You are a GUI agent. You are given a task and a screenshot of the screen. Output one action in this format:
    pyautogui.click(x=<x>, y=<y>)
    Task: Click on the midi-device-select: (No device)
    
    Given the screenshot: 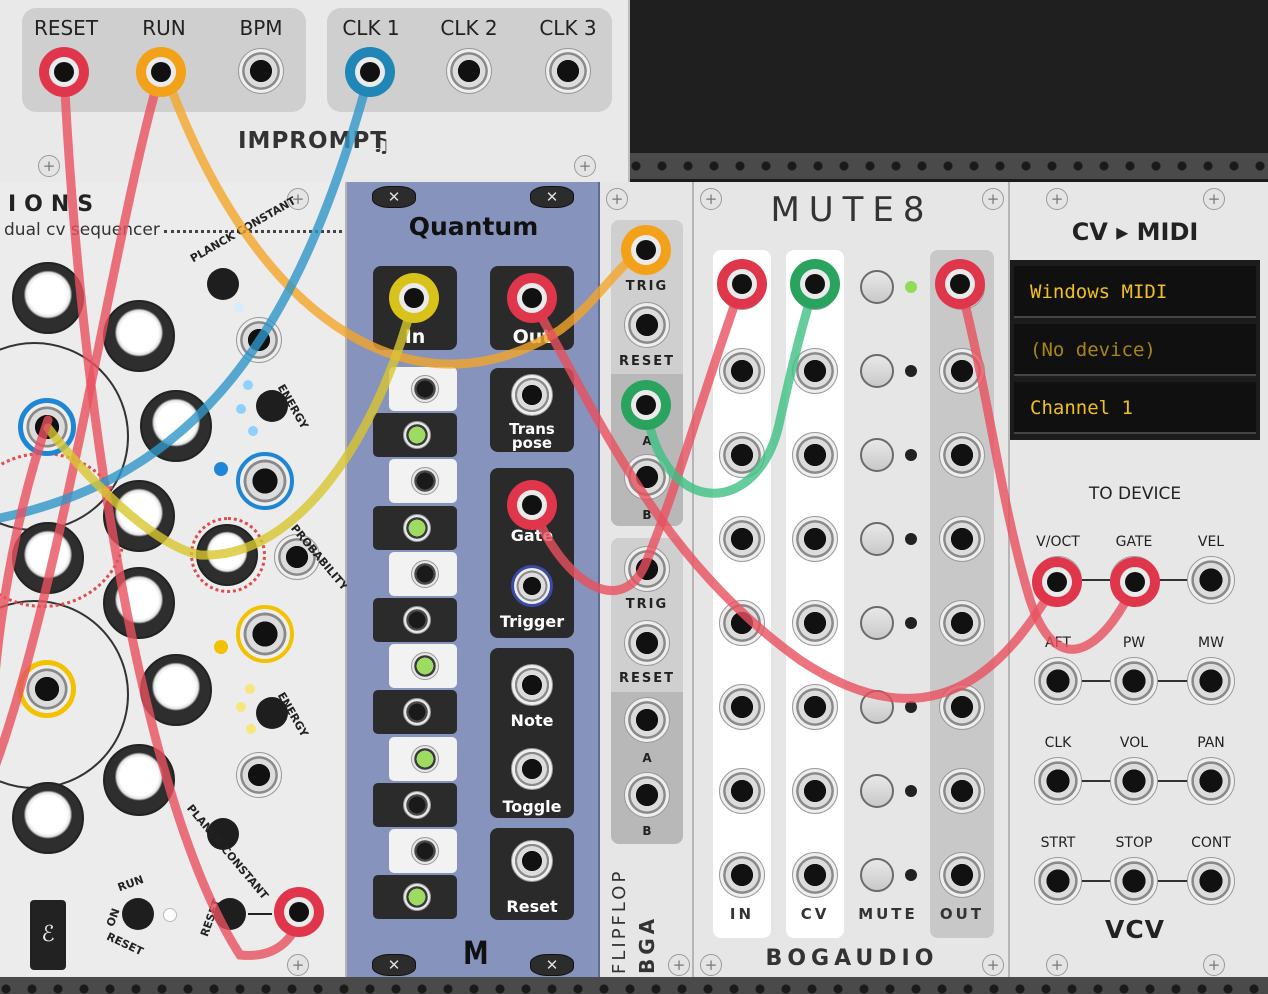 What is the action you would take?
    pyautogui.click(x=1135, y=350)
    